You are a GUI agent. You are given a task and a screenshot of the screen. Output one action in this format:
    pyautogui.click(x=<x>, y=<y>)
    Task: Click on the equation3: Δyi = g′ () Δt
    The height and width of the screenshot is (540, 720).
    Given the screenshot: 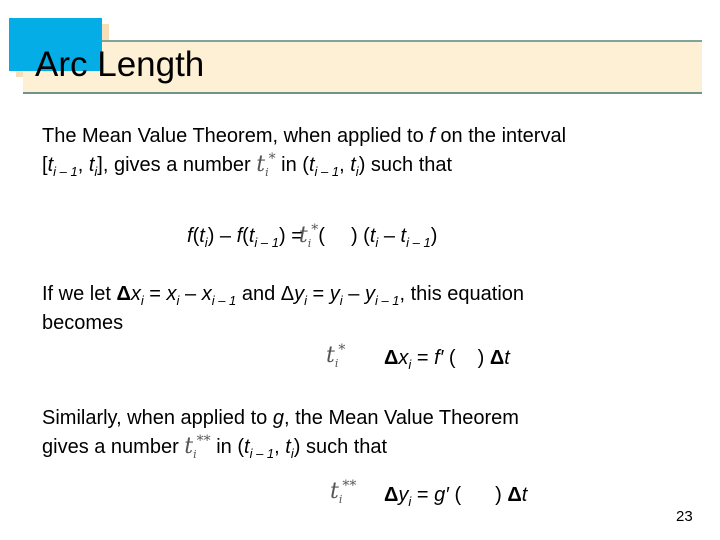 What is the action you would take?
    pyautogui.click(x=456, y=495)
    